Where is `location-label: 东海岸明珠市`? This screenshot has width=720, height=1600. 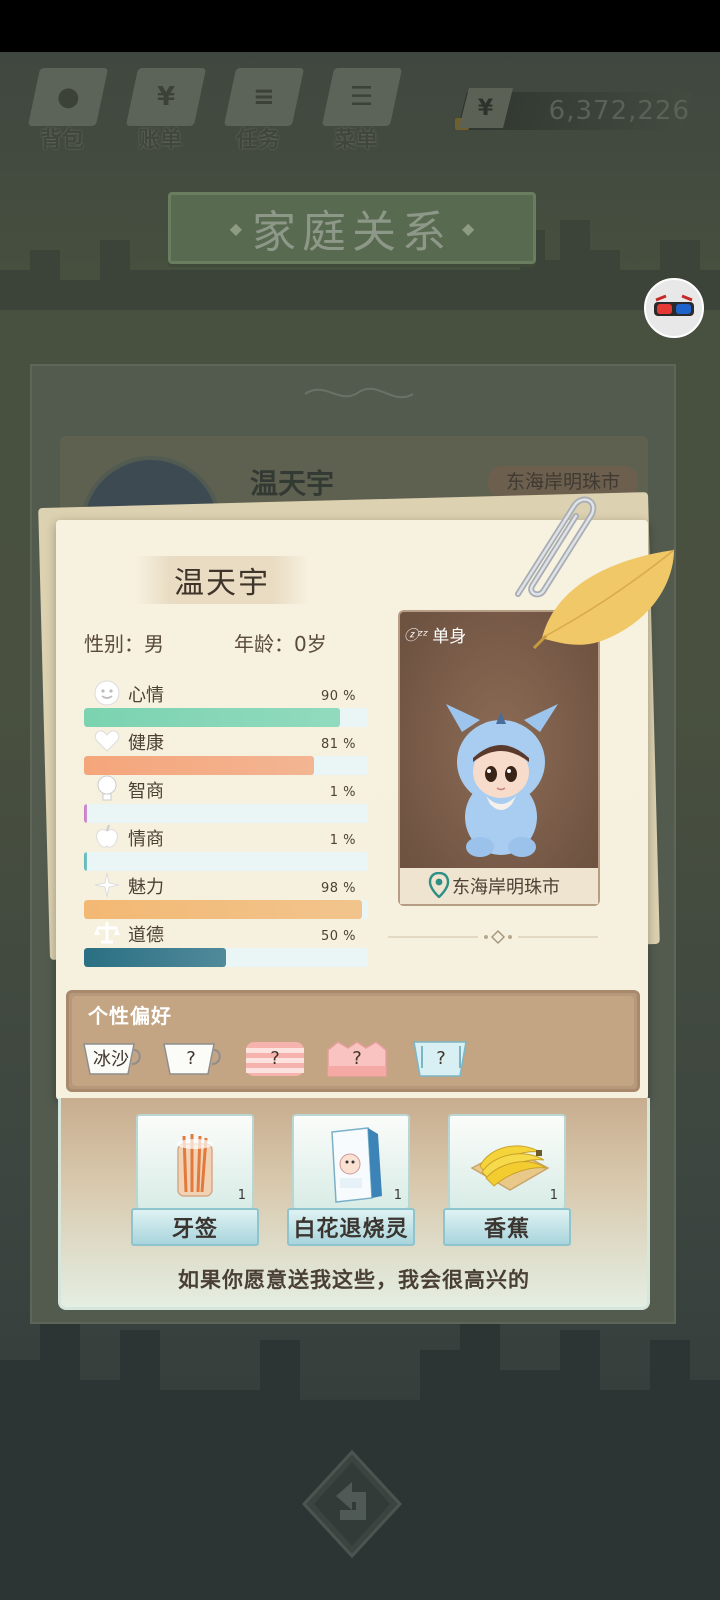 location-label: 东海岸明珠市 is located at coordinates (506, 887).